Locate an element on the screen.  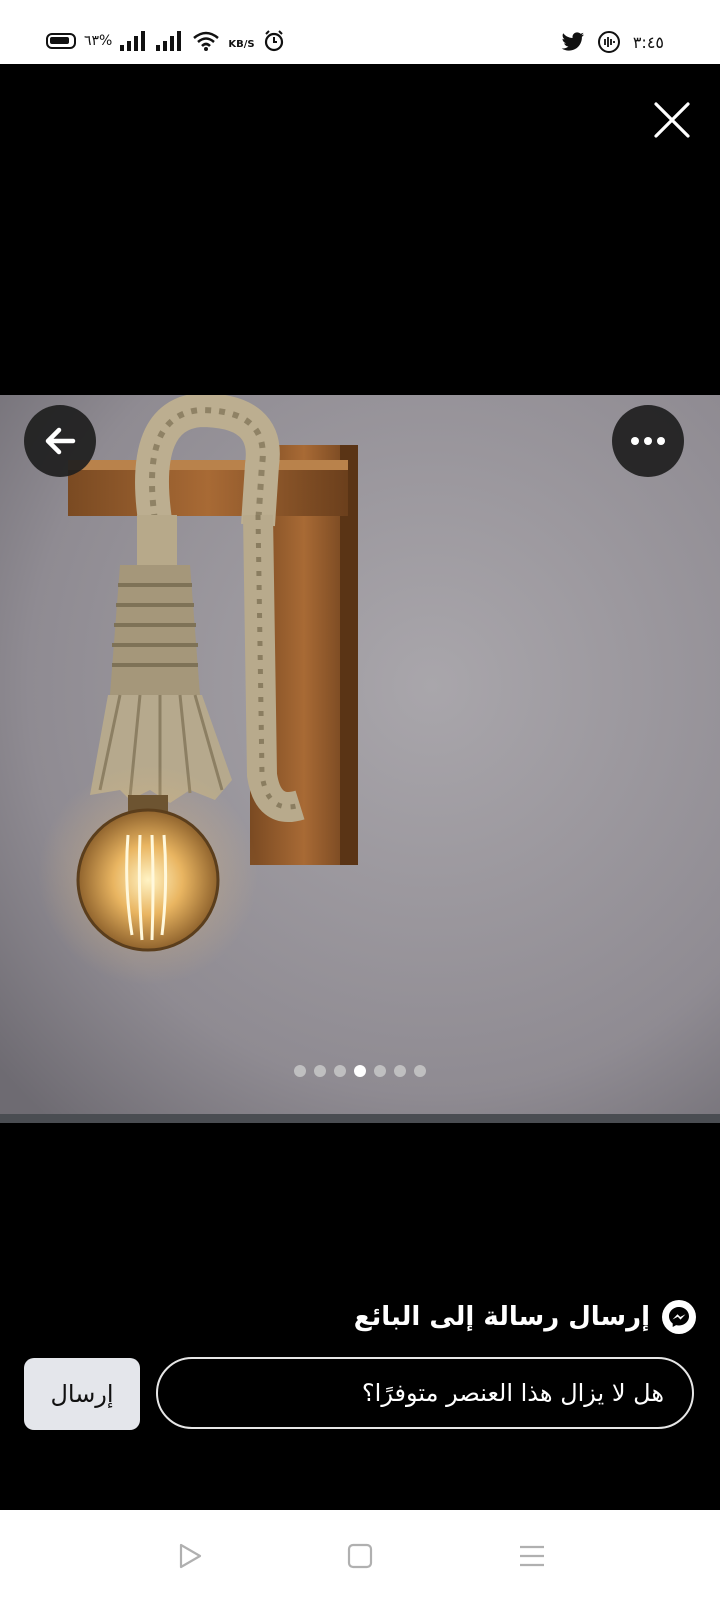
photo-bottom-bar is located at coordinates (360, 1118).